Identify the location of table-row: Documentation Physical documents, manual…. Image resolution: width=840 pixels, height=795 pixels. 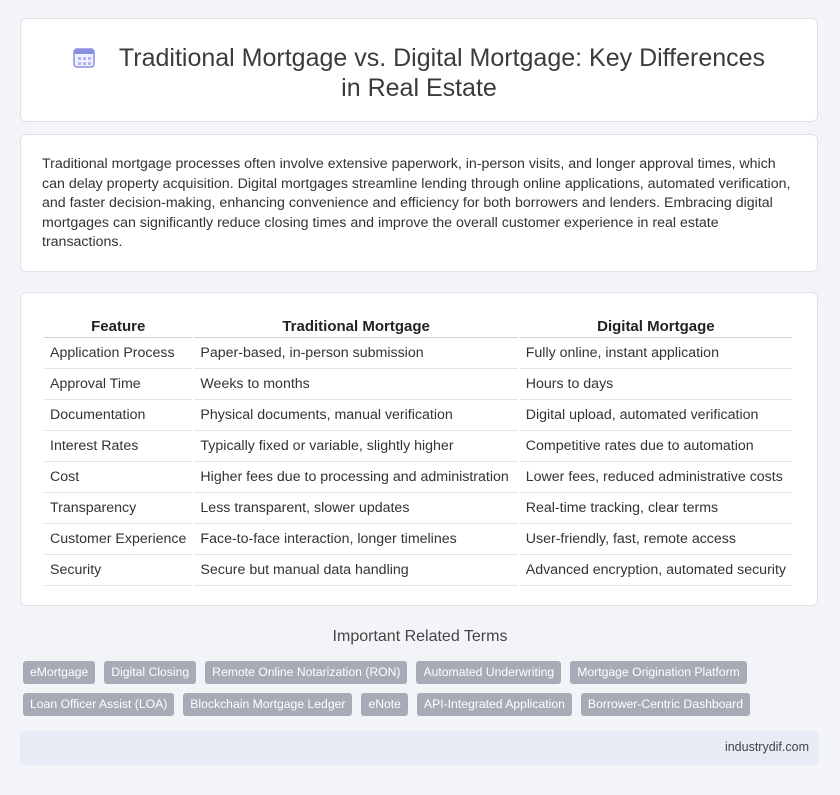
(418, 415).